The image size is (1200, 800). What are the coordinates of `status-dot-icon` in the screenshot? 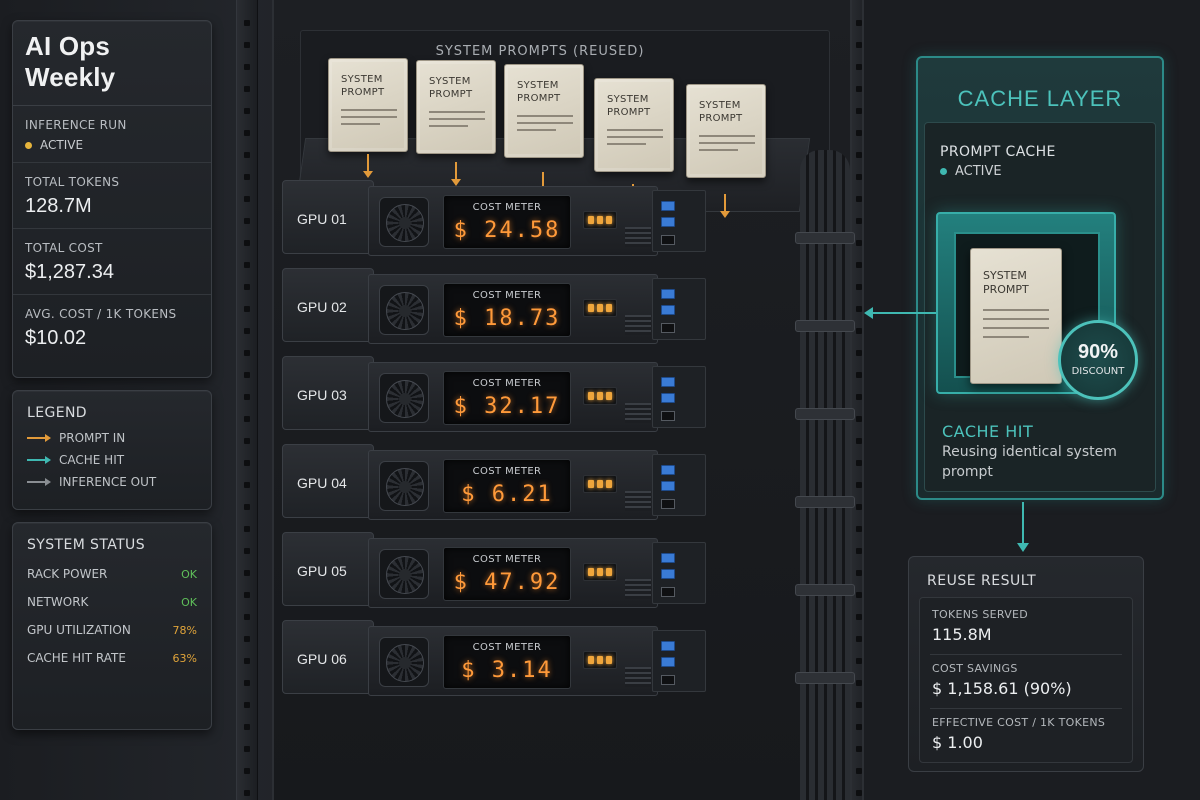 It's located at (943, 171).